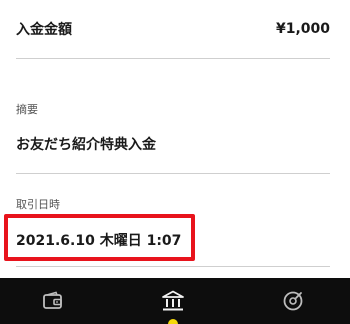 The width and height of the screenshot is (350, 324). I want to click on tab-wallet, so click(53, 301).